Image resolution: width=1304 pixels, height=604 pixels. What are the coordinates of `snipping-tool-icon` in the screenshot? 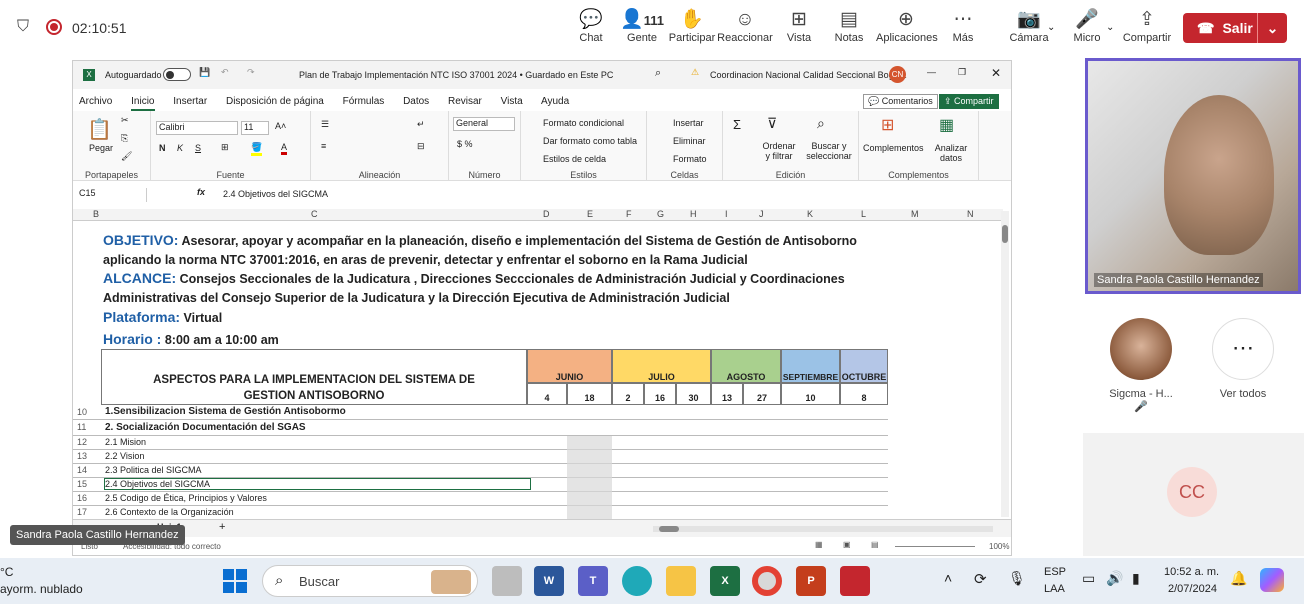 It's located at (855, 581).